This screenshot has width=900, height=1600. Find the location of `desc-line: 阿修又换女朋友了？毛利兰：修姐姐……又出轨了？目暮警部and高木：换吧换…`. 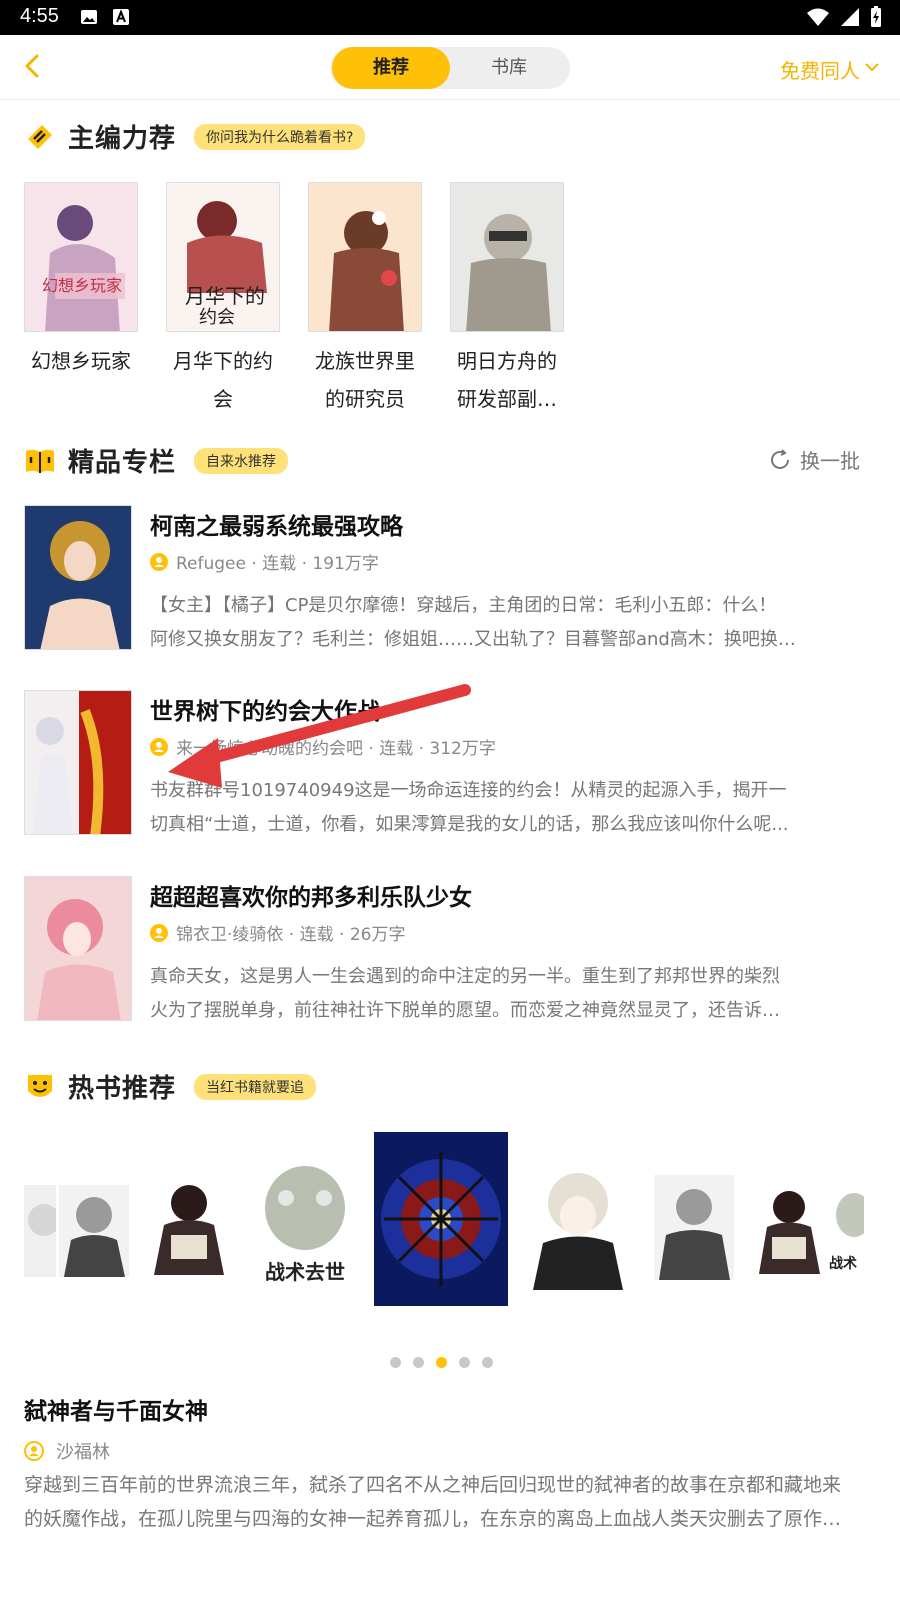

desc-line: 阿修又换女朋友了？毛利兰：修姐姐……又出轨了？目暮警部and高木：换吧换… is located at coordinates (473, 639).